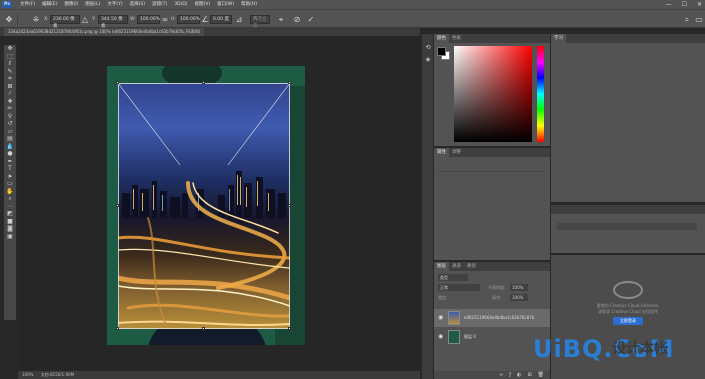 The width and height of the screenshot is (705, 379). I want to click on creative-cloud-icon, so click(628, 290).